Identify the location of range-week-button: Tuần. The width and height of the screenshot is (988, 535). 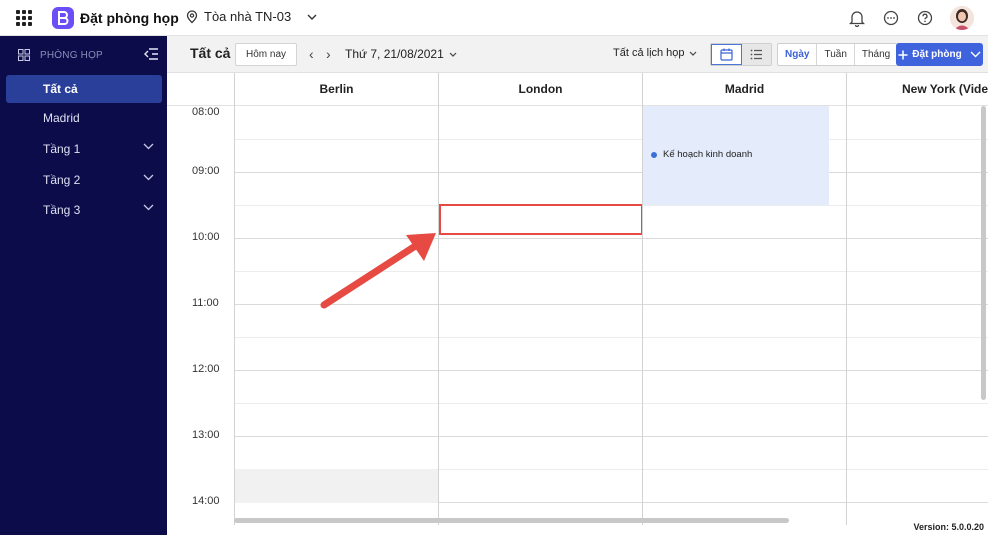
(836, 54).